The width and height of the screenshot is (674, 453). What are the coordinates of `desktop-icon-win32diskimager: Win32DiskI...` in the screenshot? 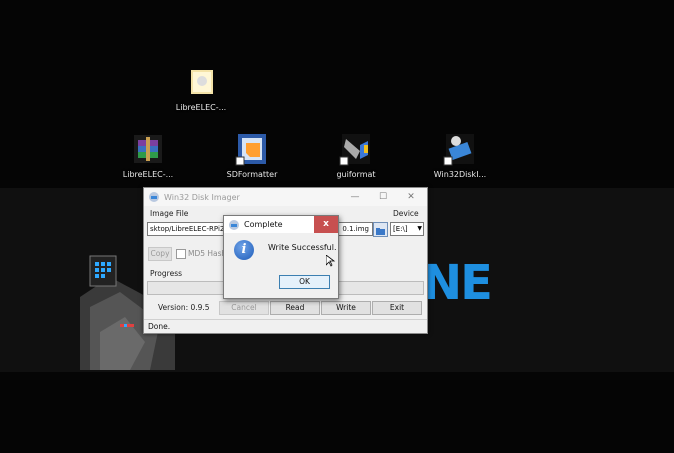 It's located at (460, 155).